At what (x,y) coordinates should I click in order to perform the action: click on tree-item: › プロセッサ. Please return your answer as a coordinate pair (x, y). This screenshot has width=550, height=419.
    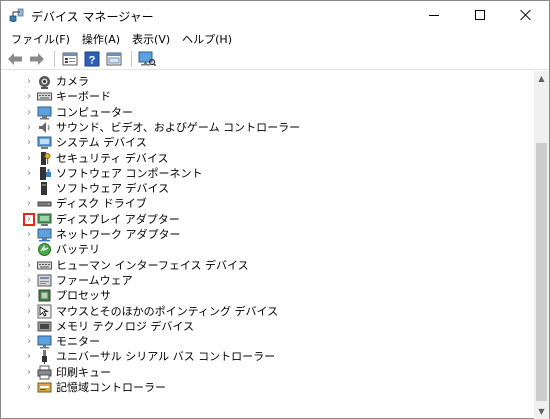
    Looking at the image, I should click on (267, 295).